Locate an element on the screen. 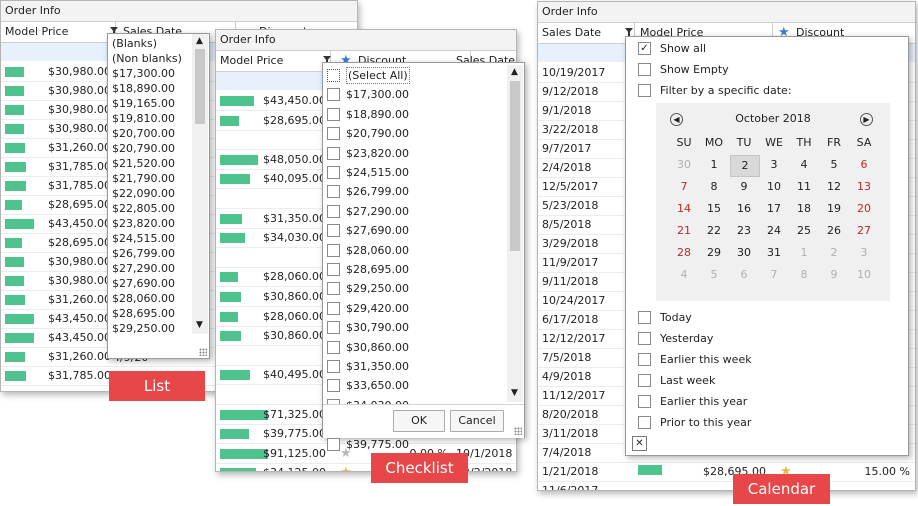  list-item: $27,290.00 is located at coordinates (143, 268).